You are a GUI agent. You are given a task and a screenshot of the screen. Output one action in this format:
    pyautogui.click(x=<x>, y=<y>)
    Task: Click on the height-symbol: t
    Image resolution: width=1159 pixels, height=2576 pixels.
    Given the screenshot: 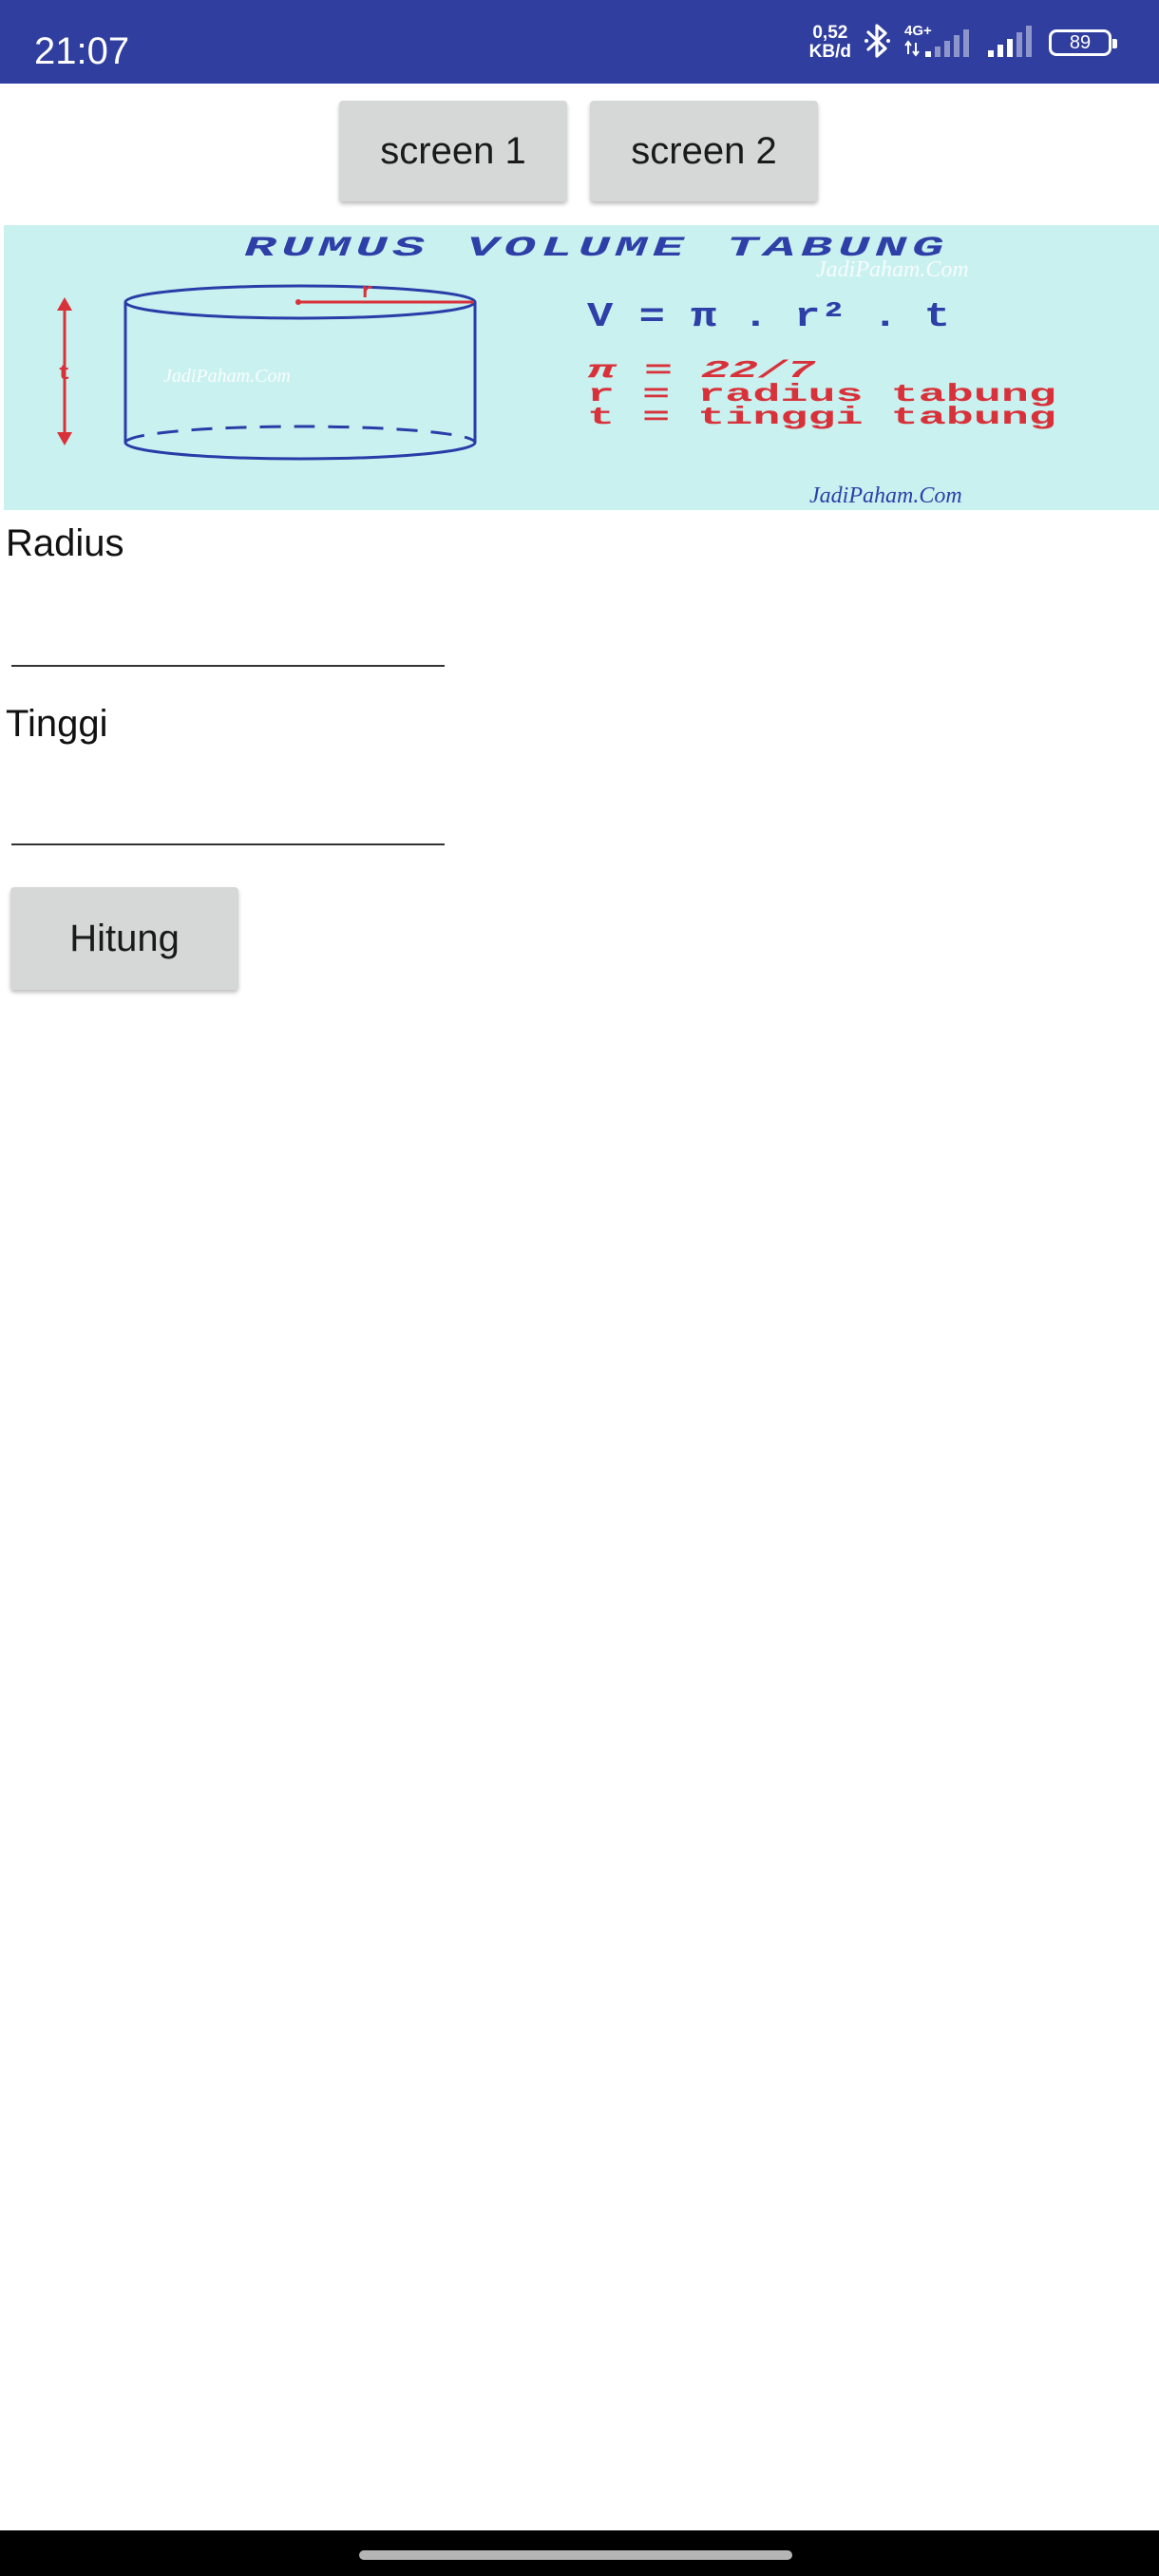 What is the action you would take?
    pyautogui.click(x=64, y=374)
    